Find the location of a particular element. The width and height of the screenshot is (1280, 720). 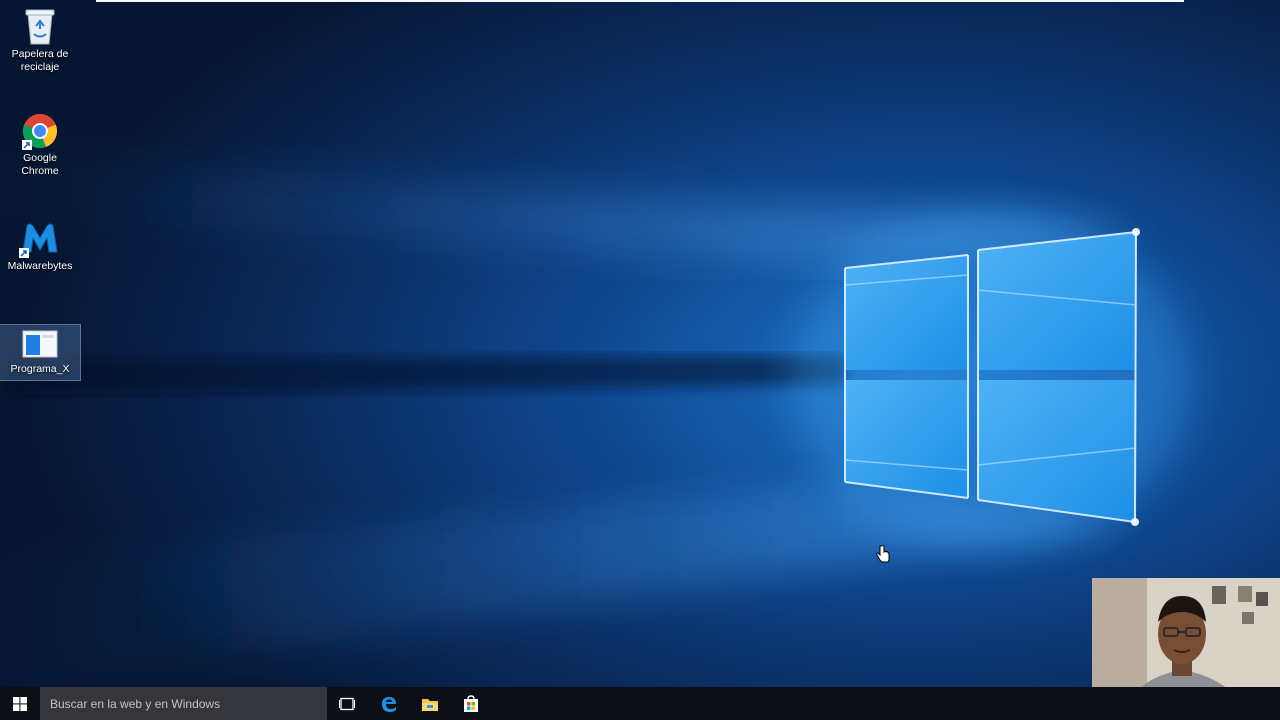

hand-cursor-icon is located at coordinates (883, 554).